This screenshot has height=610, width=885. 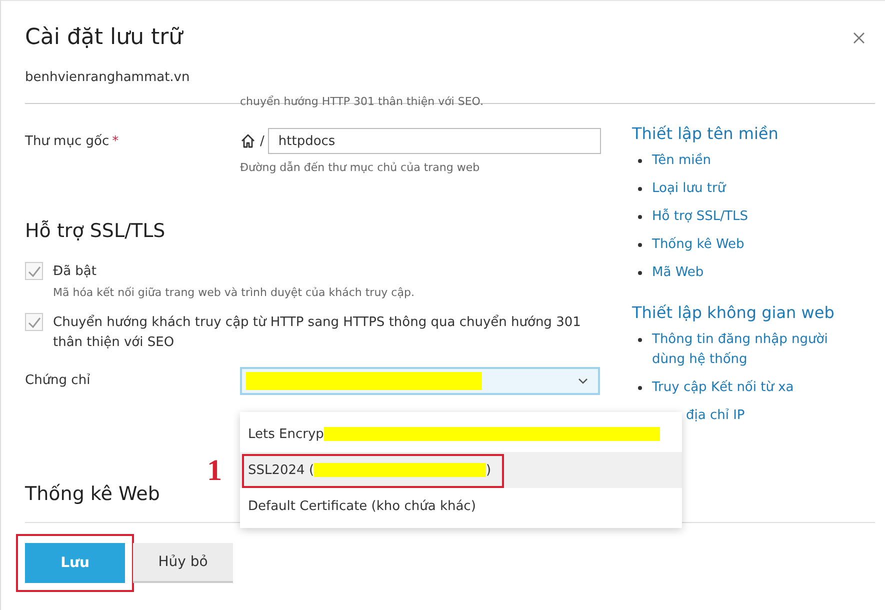 What do you see at coordinates (859, 38) in the screenshot?
I see `close-icon` at bounding box center [859, 38].